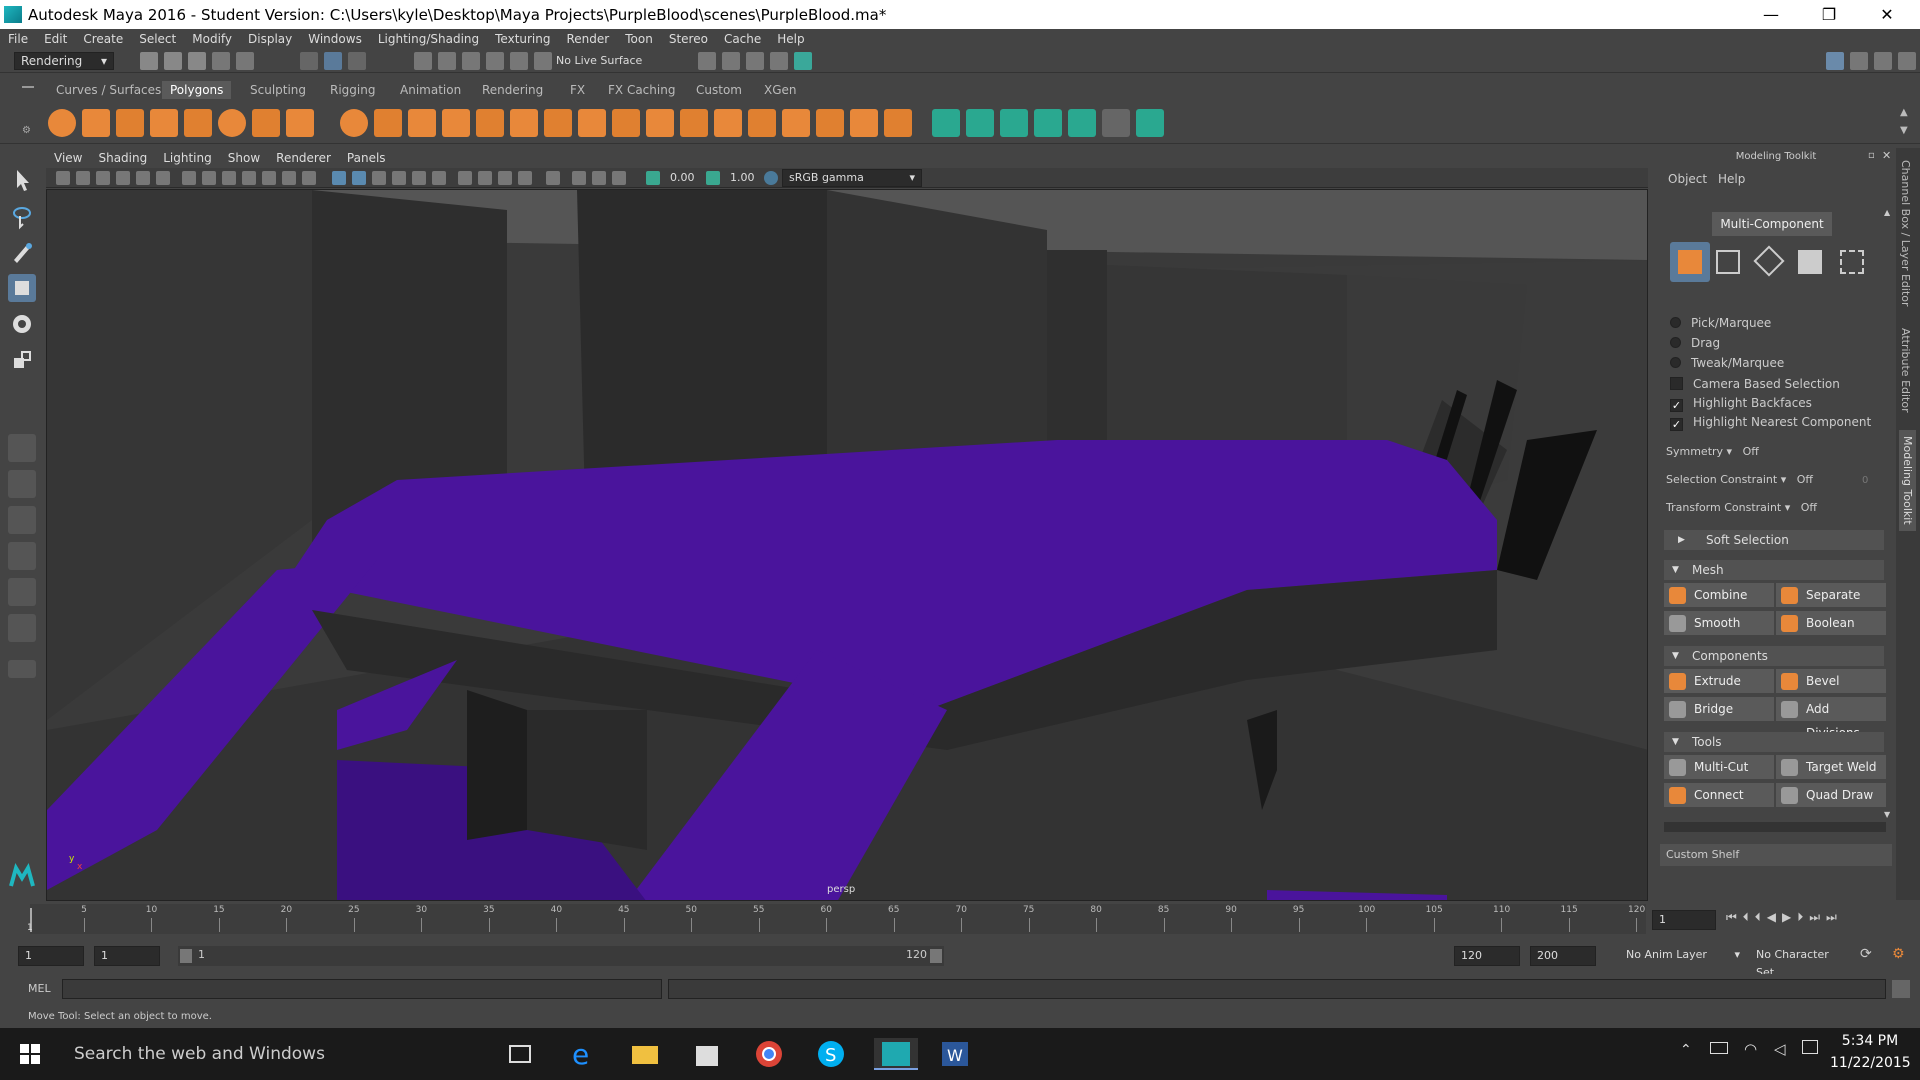 This screenshot has height=1080, width=1920. What do you see at coordinates (682, 177) in the screenshot?
I see `exposure-value: 0.00` at bounding box center [682, 177].